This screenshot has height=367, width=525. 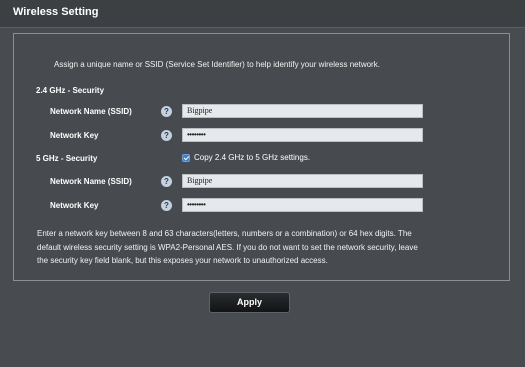 What do you see at coordinates (186, 157) in the screenshot?
I see `copy-settings-checkbox` at bounding box center [186, 157].